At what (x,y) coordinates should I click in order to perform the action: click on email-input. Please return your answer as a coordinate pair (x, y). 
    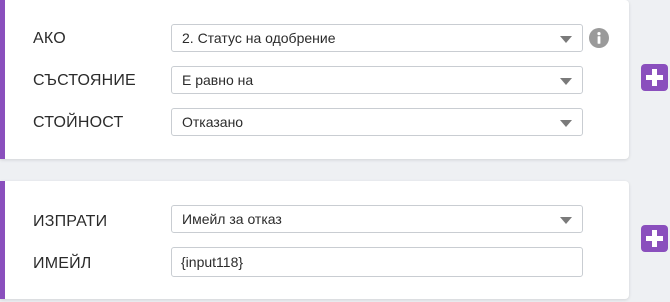
    Looking at the image, I should click on (377, 262).